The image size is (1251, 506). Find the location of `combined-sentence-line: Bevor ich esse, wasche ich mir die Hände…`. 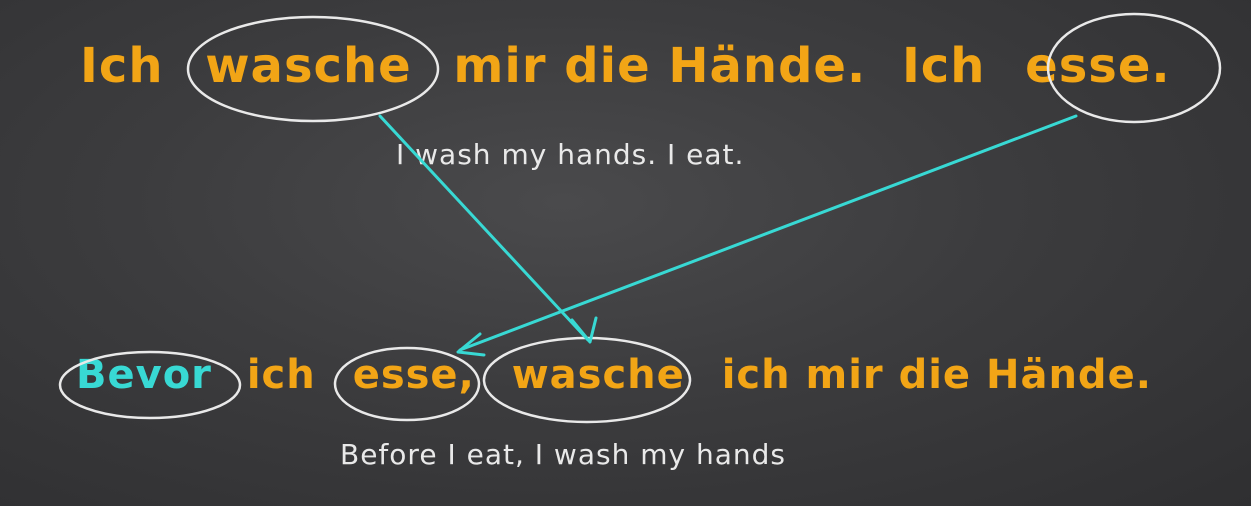

combined-sentence-line: Bevor ich esse, wasche ich mir die Hände… is located at coordinates (611, 375).